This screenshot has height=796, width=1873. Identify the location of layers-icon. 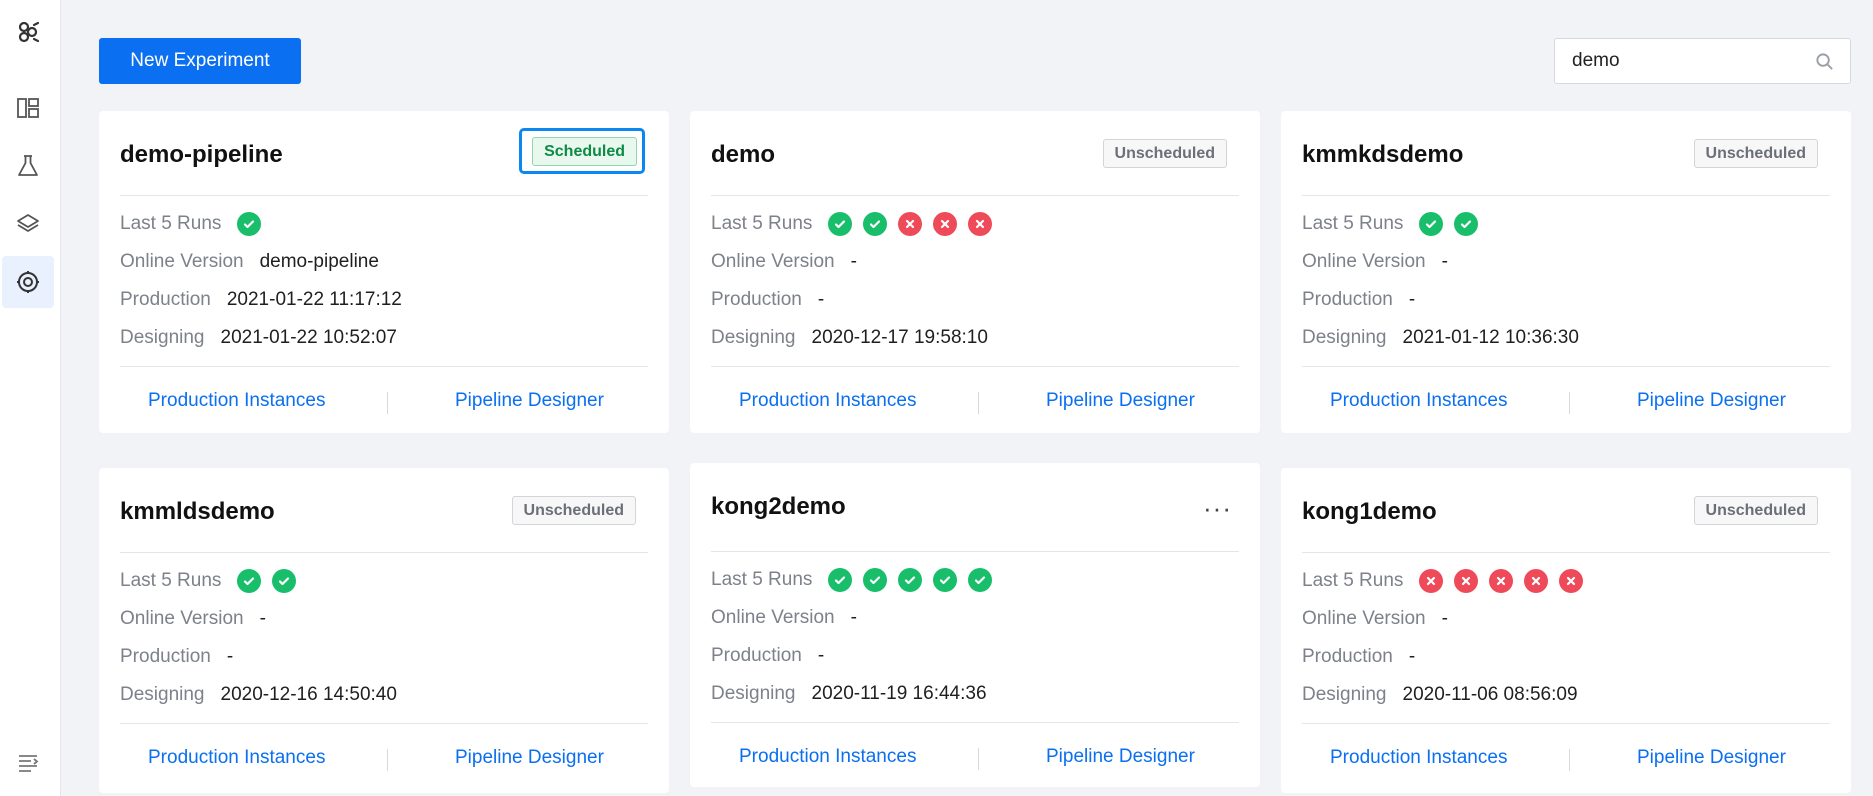
(28, 224).